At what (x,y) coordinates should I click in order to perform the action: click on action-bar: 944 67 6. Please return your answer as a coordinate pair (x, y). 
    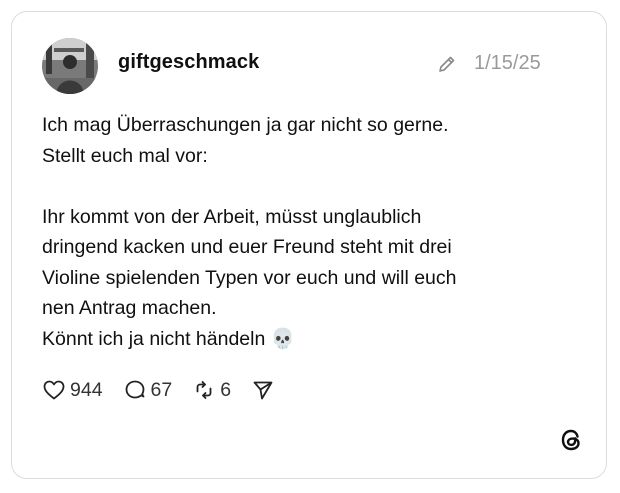
    Looking at the image, I should click on (168, 390).